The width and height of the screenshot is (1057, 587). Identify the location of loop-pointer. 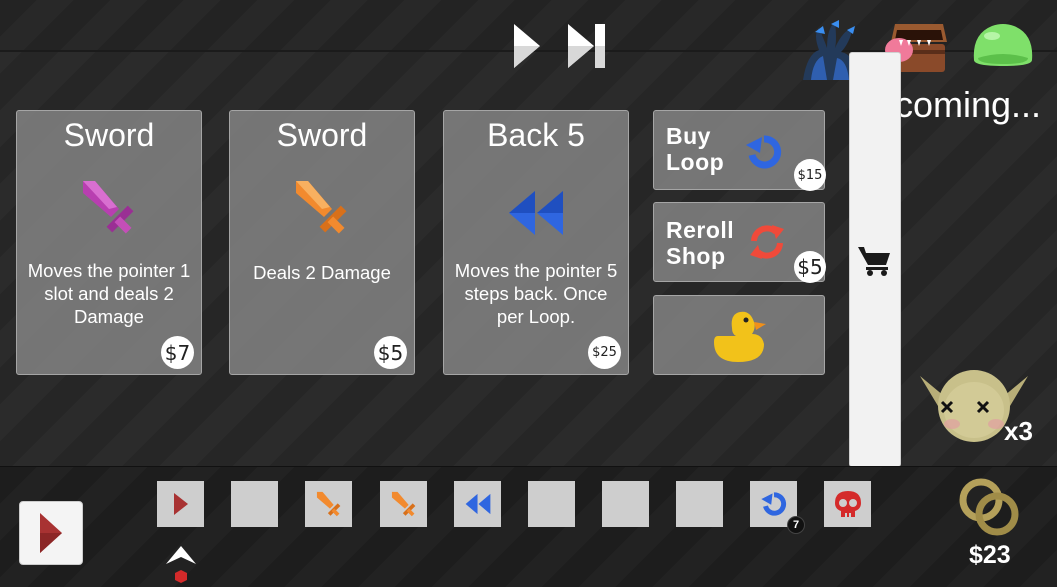
(181, 565).